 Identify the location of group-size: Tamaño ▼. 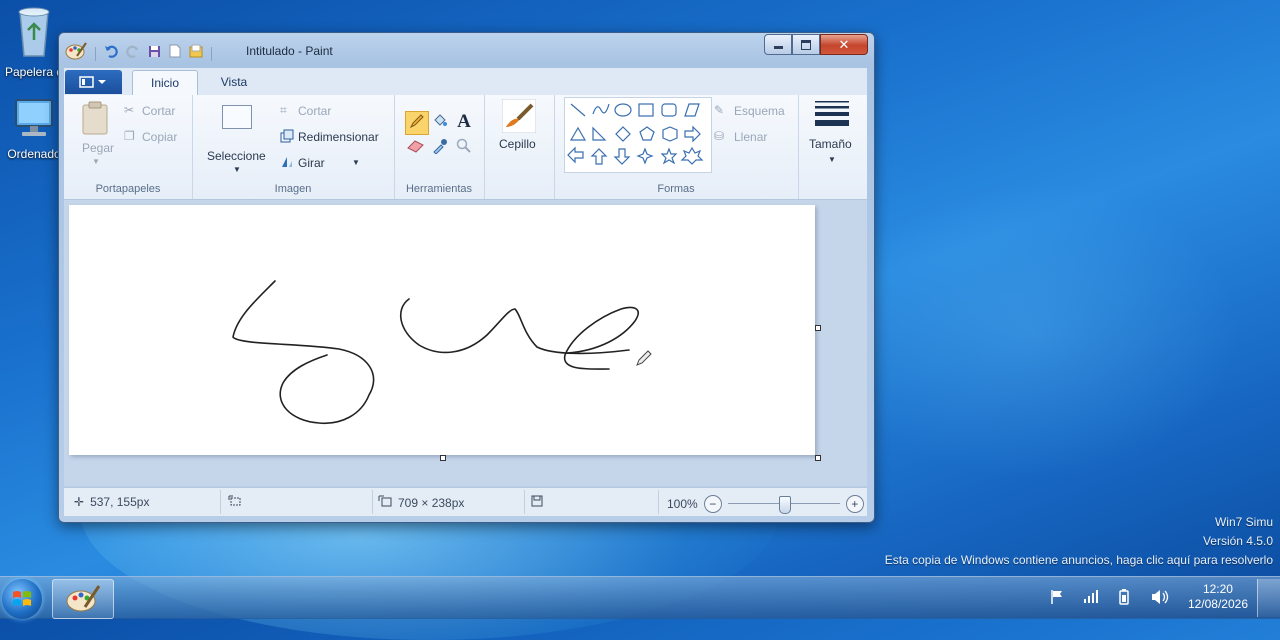
(832, 147).